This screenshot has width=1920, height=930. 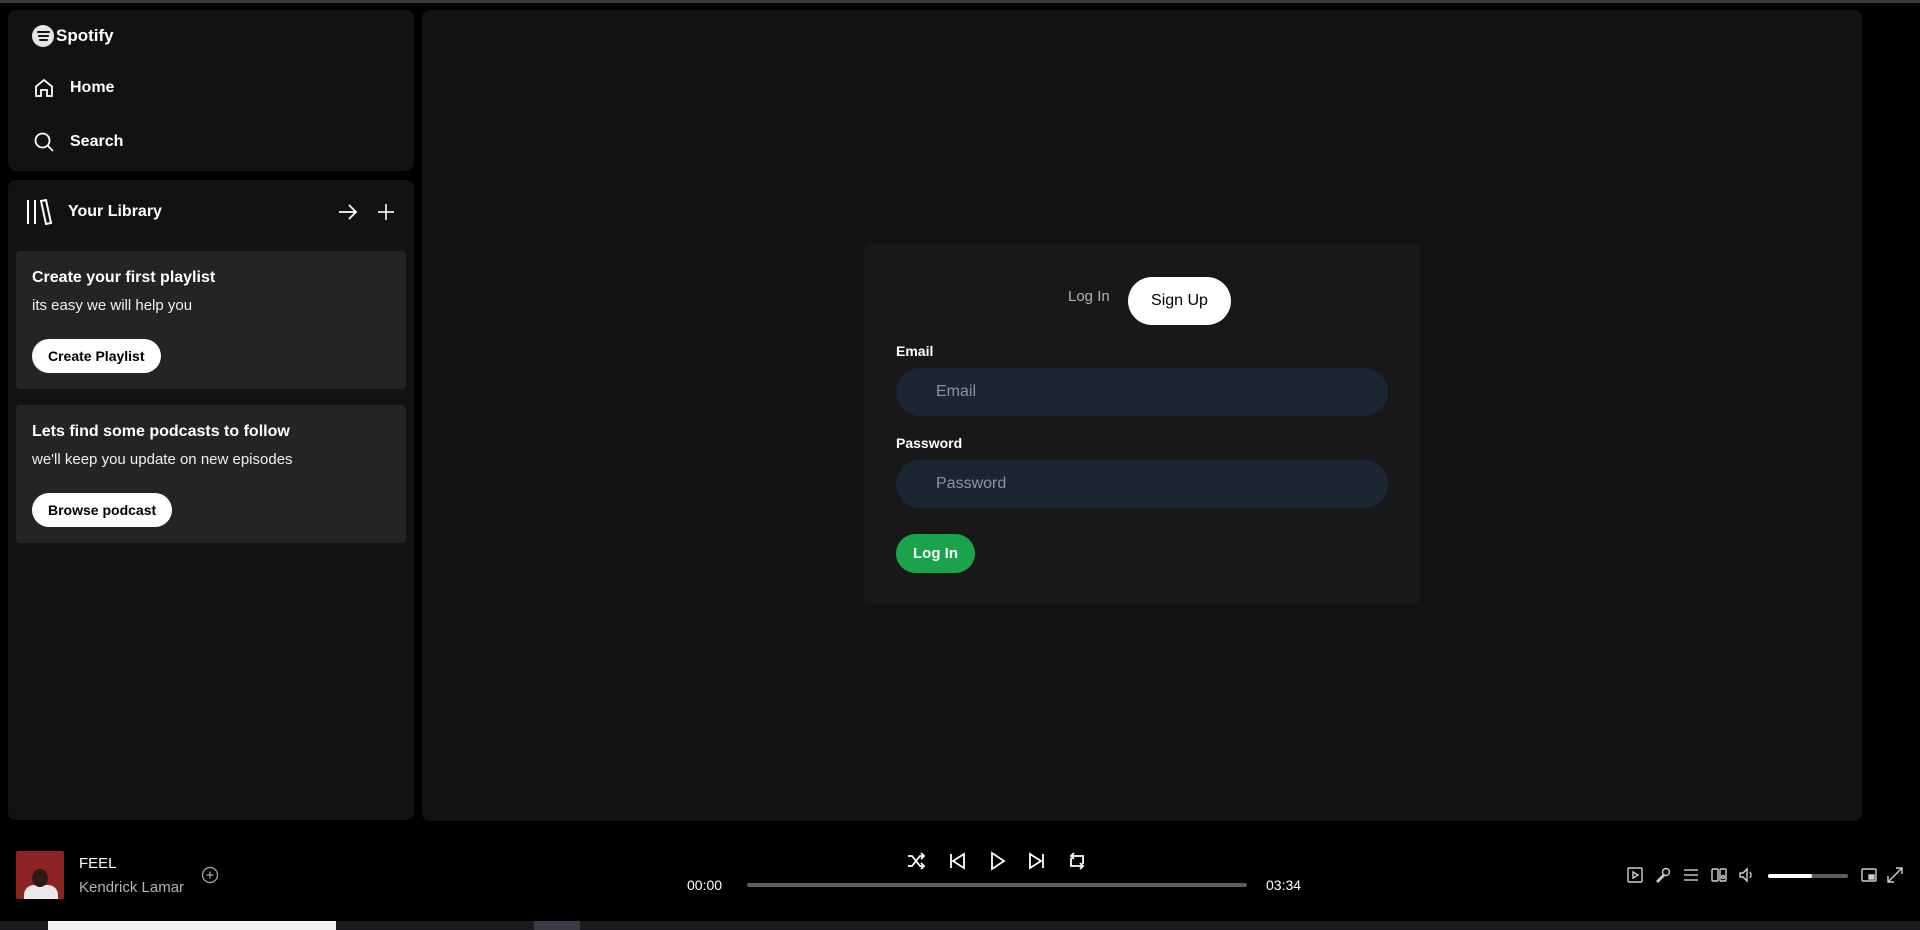 I want to click on library-icon, so click(x=39, y=212).